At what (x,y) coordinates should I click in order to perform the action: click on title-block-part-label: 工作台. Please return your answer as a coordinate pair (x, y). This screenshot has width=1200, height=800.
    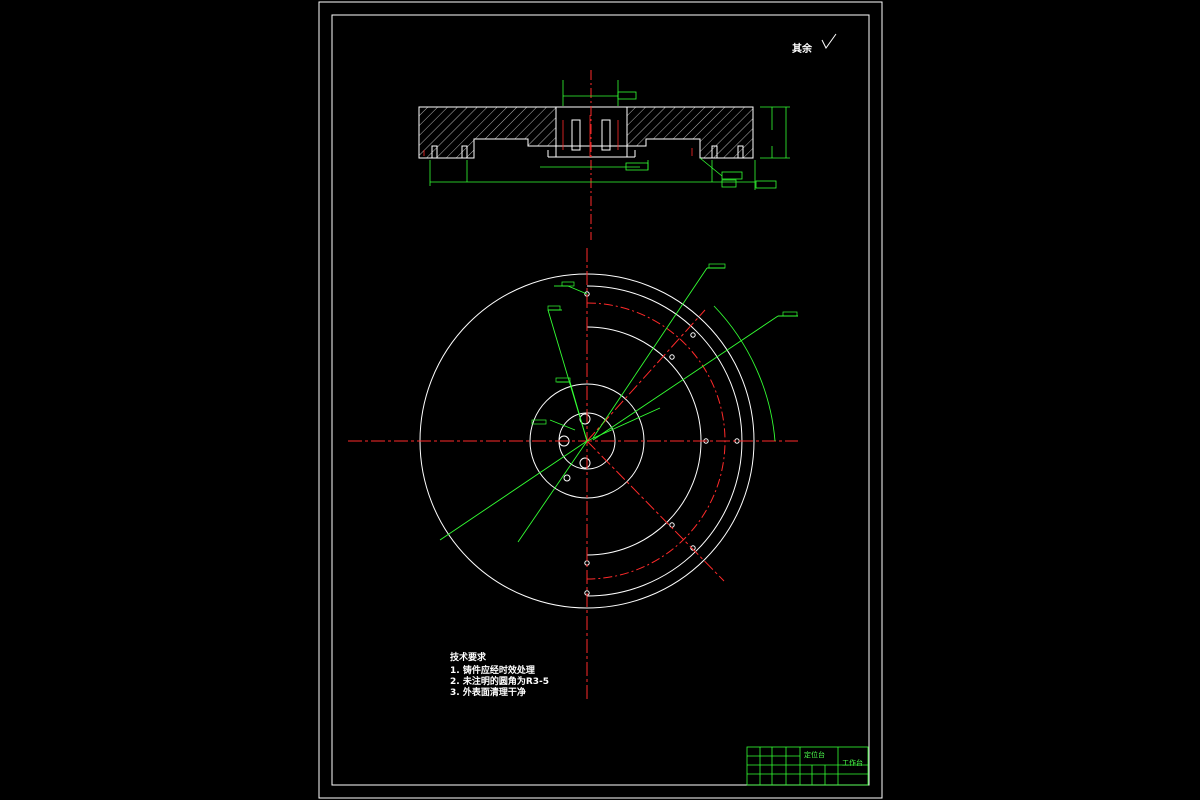
    Looking at the image, I should click on (852, 763).